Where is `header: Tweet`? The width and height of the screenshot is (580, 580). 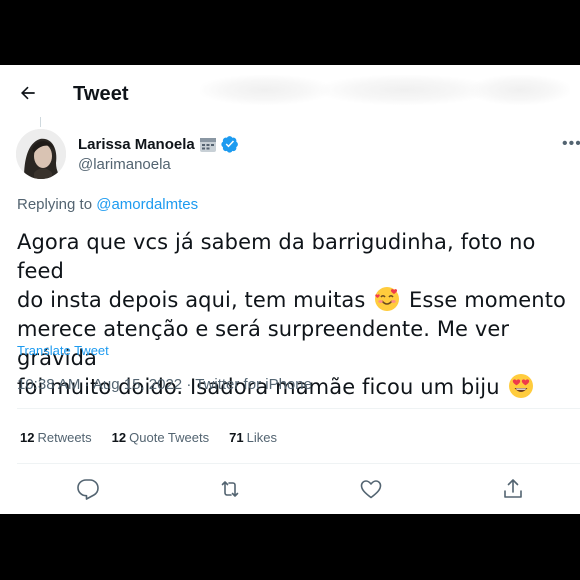 header: Tweet is located at coordinates (290, 93).